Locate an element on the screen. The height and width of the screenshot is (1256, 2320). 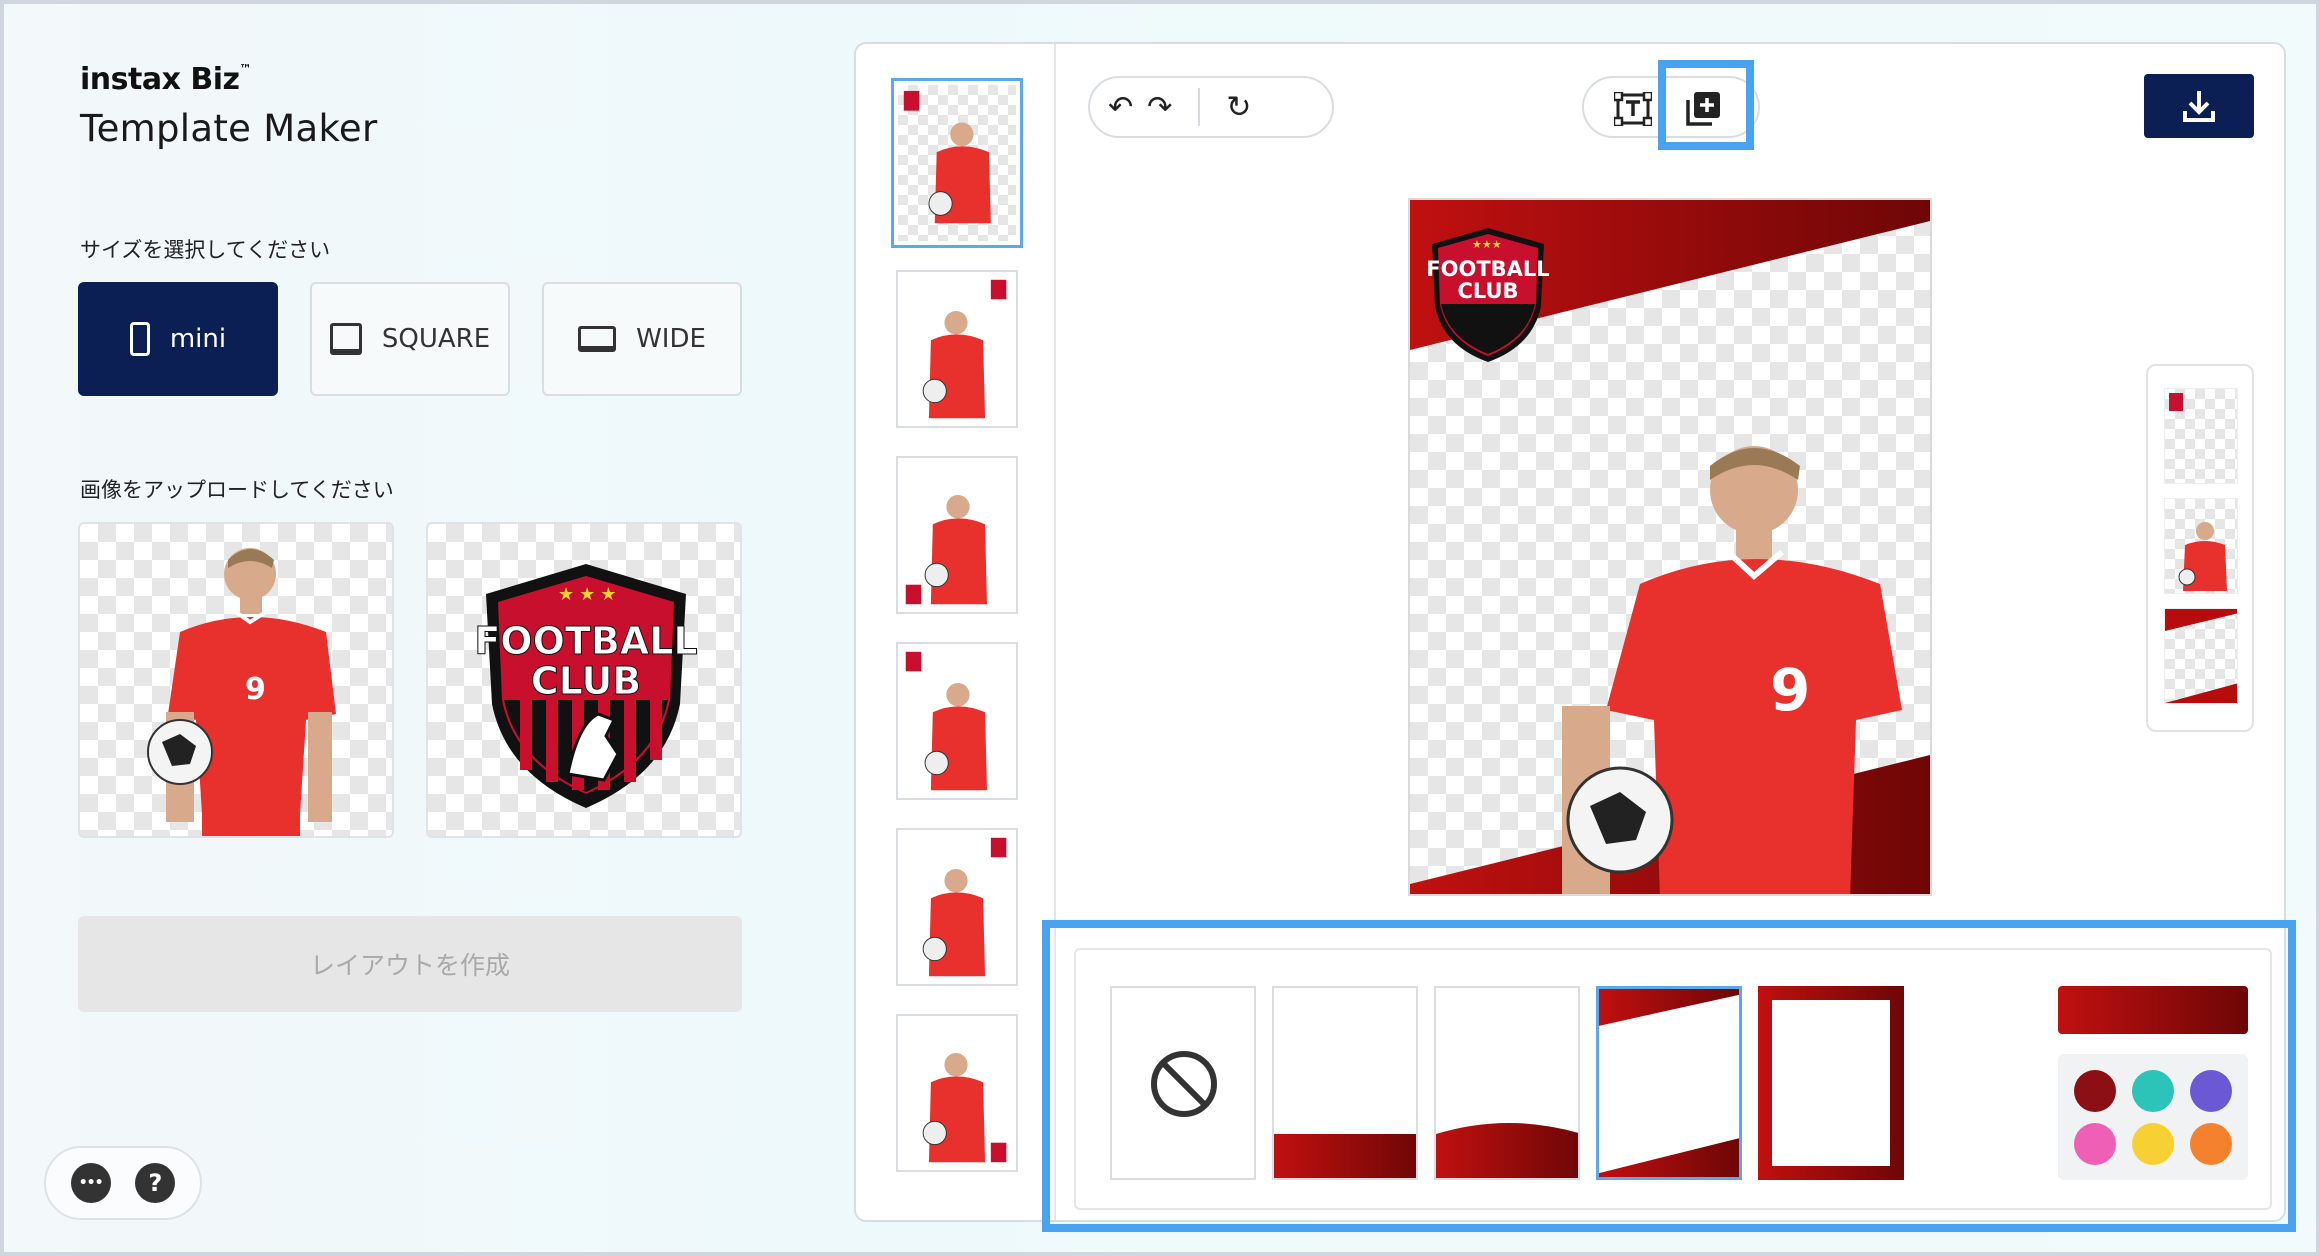
frame-option-none is located at coordinates (1183, 1083).